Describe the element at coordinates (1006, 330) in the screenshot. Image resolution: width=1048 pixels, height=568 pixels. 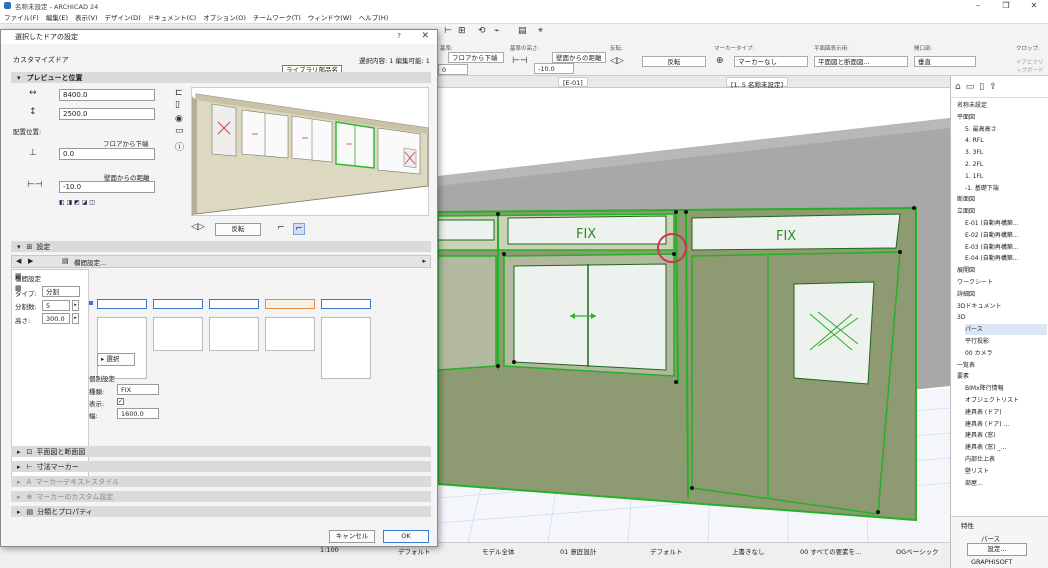
I see `navigator-item: パース` at that location.